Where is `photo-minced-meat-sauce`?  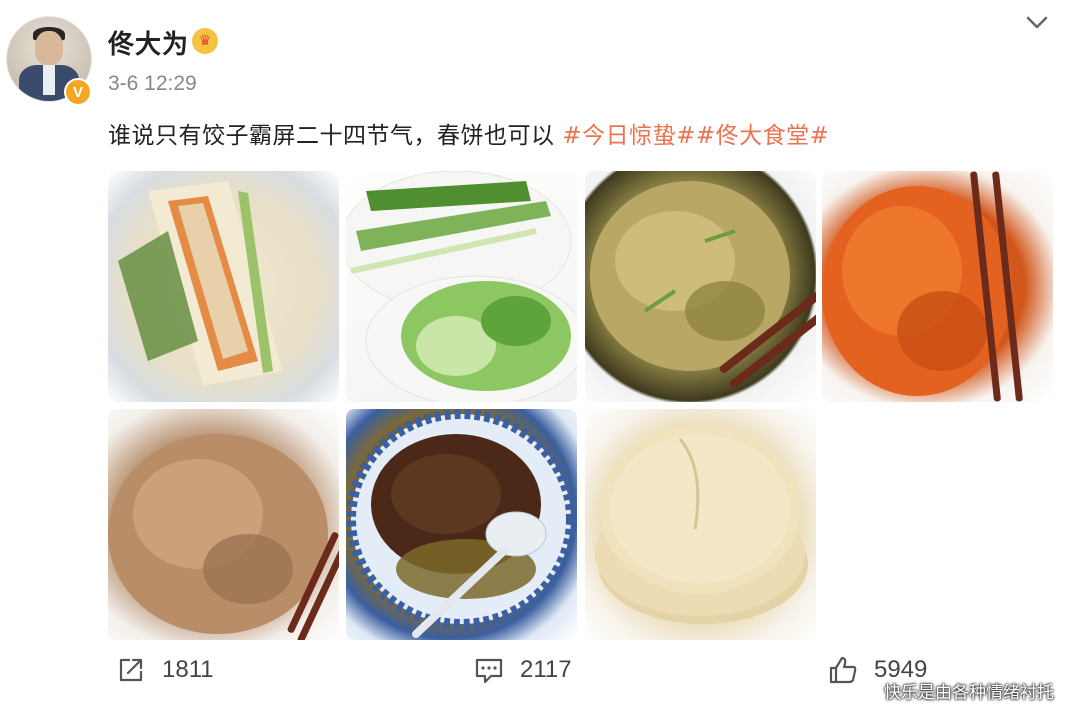
photo-minced-meat-sauce is located at coordinates (461, 524).